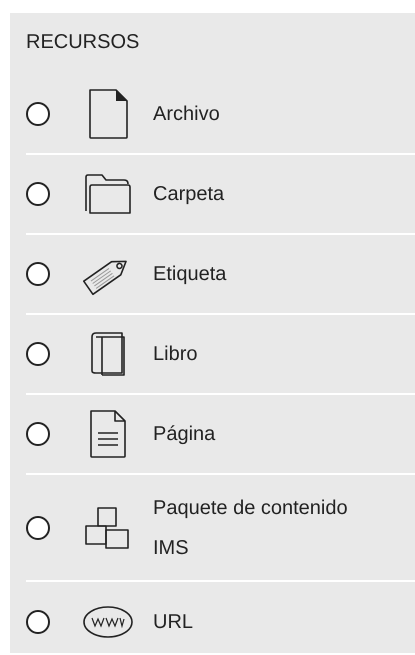 The image size is (415, 655). I want to click on web-link-icon, so click(108, 622).